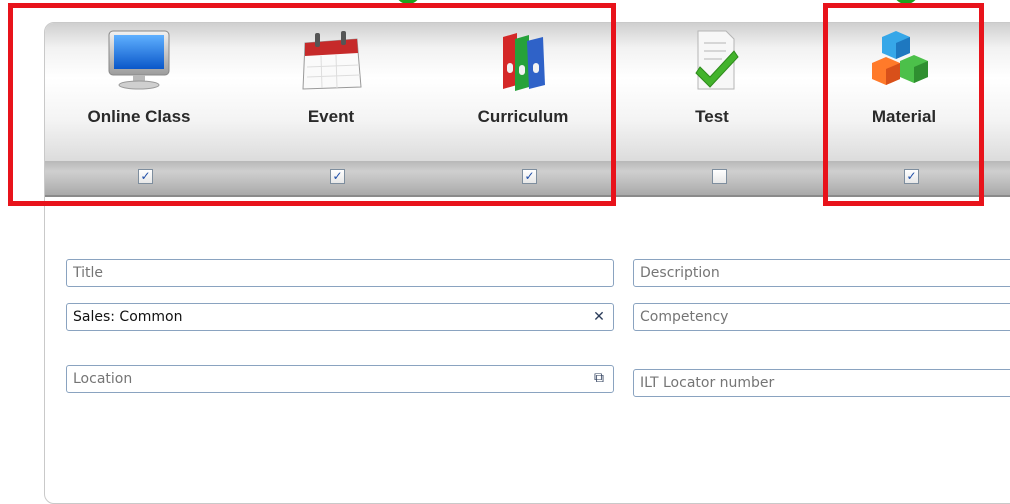 This screenshot has height=504, width=1010. Describe the element at coordinates (821, 273) in the screenshot. I see `description-input` at that location.